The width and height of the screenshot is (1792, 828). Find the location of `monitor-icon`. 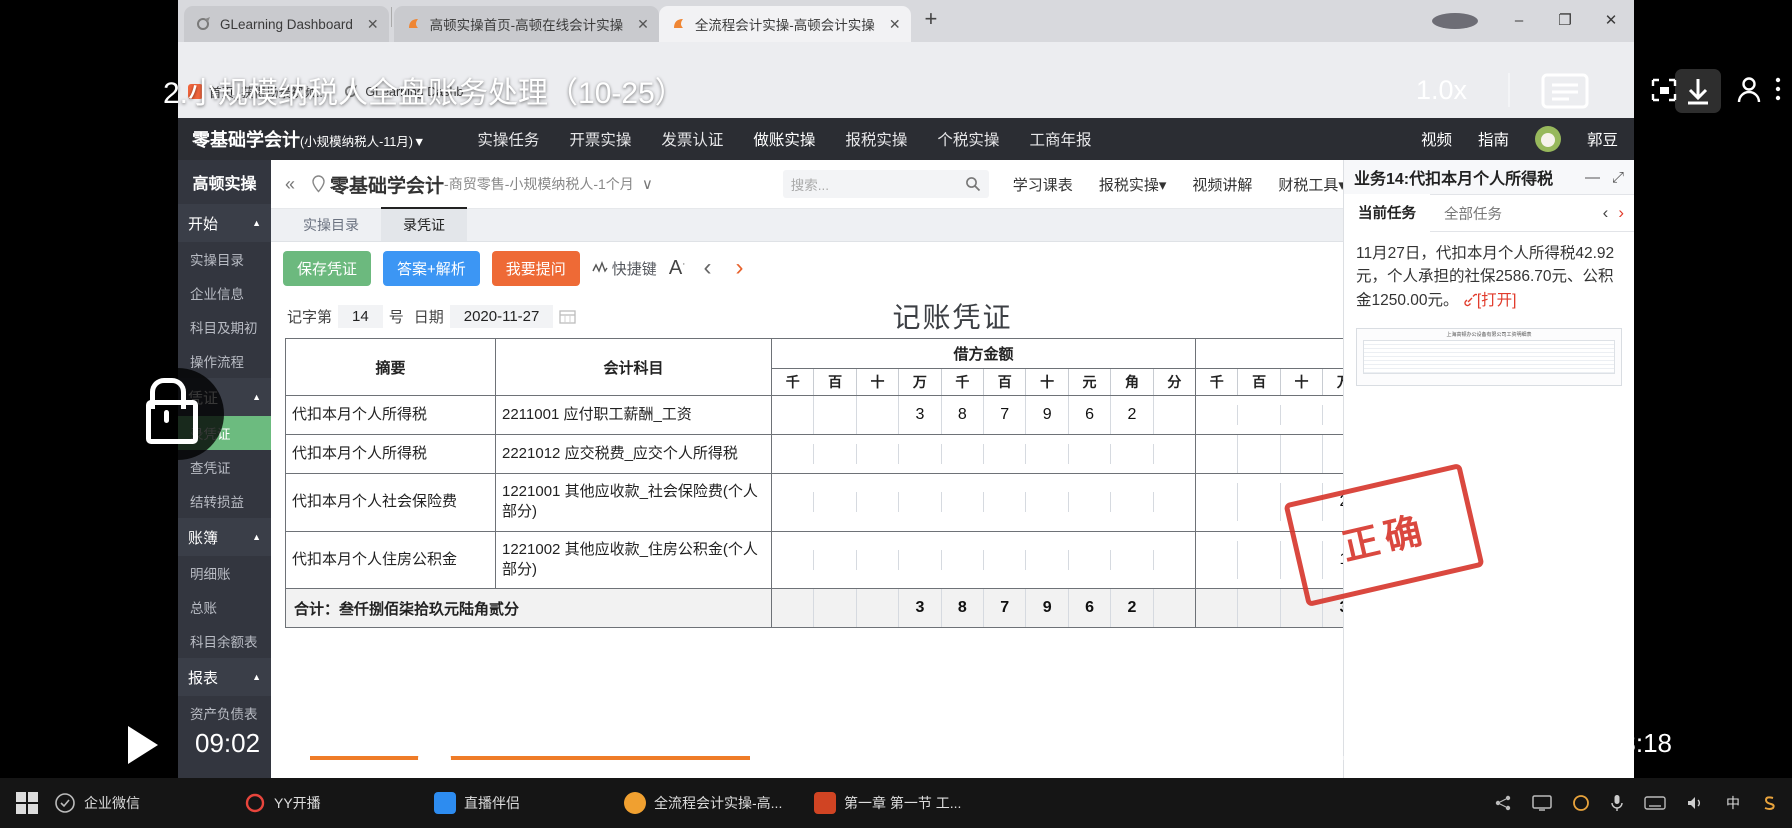

monitor-icon is located at coordinates (1542, 803).